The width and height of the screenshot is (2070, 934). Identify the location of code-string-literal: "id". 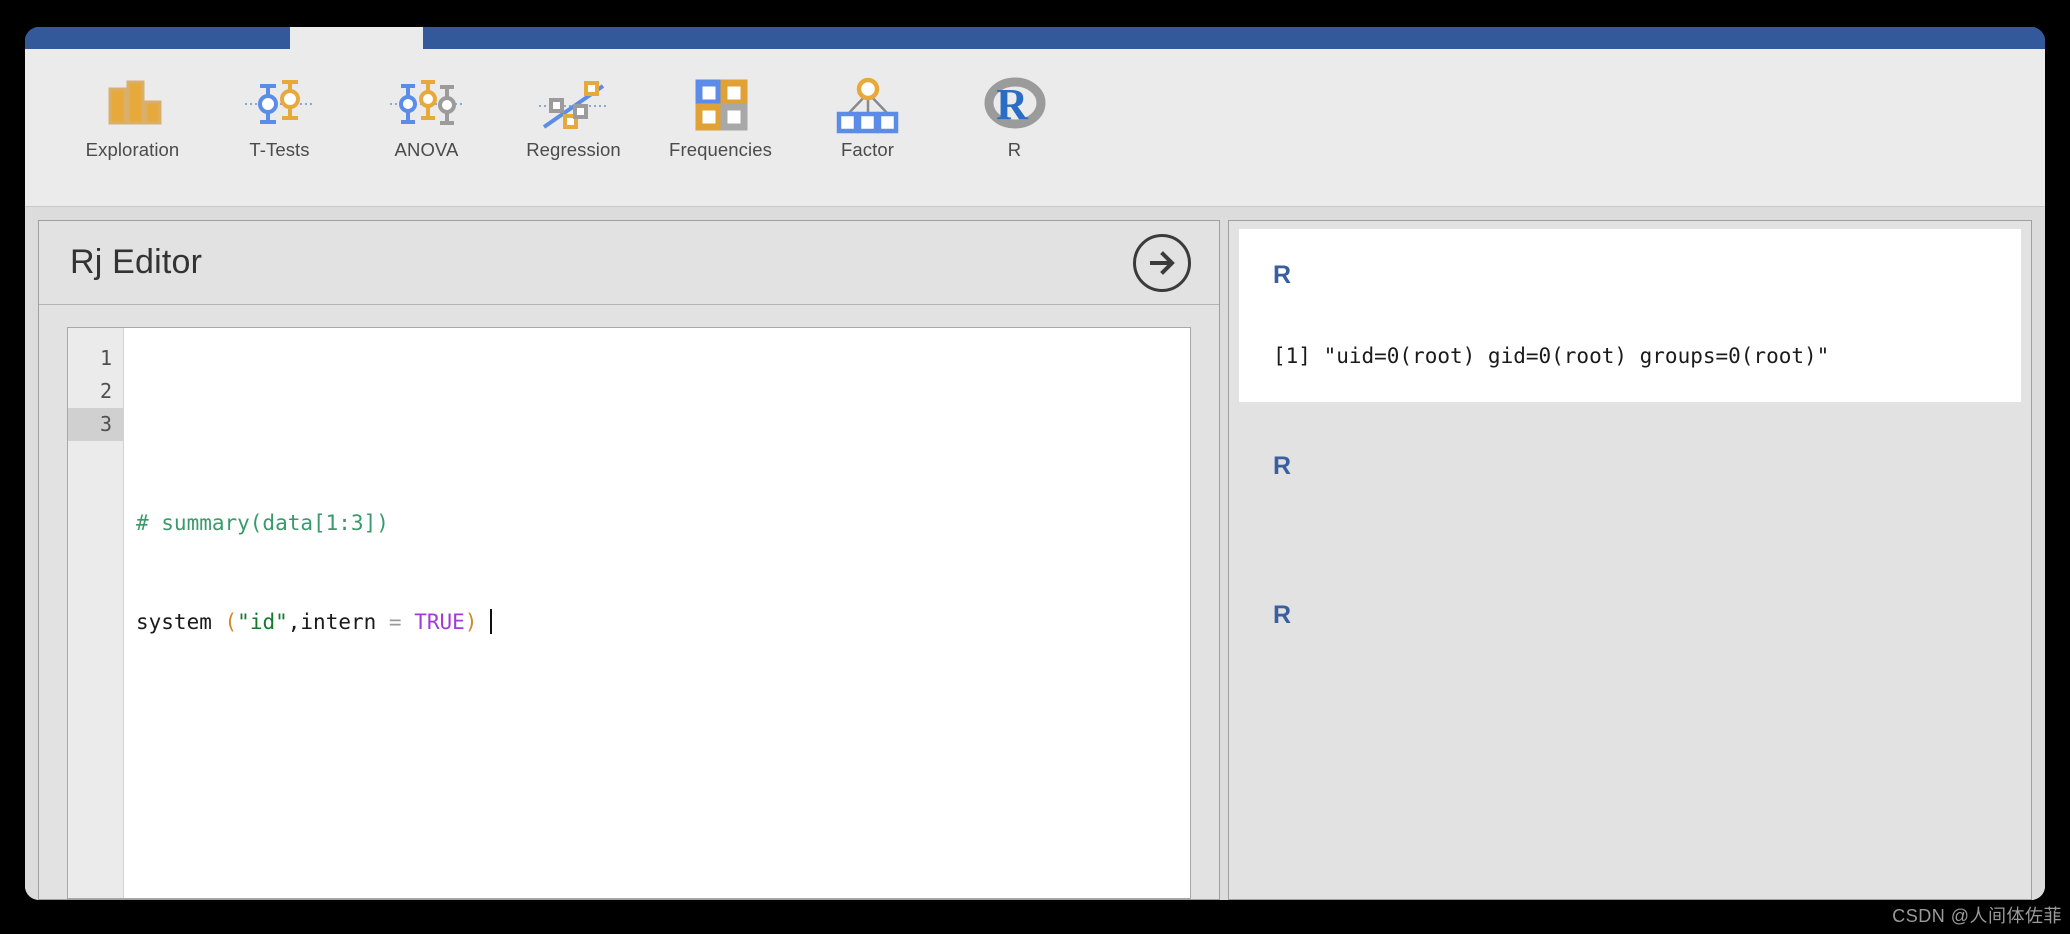
(262, 622).